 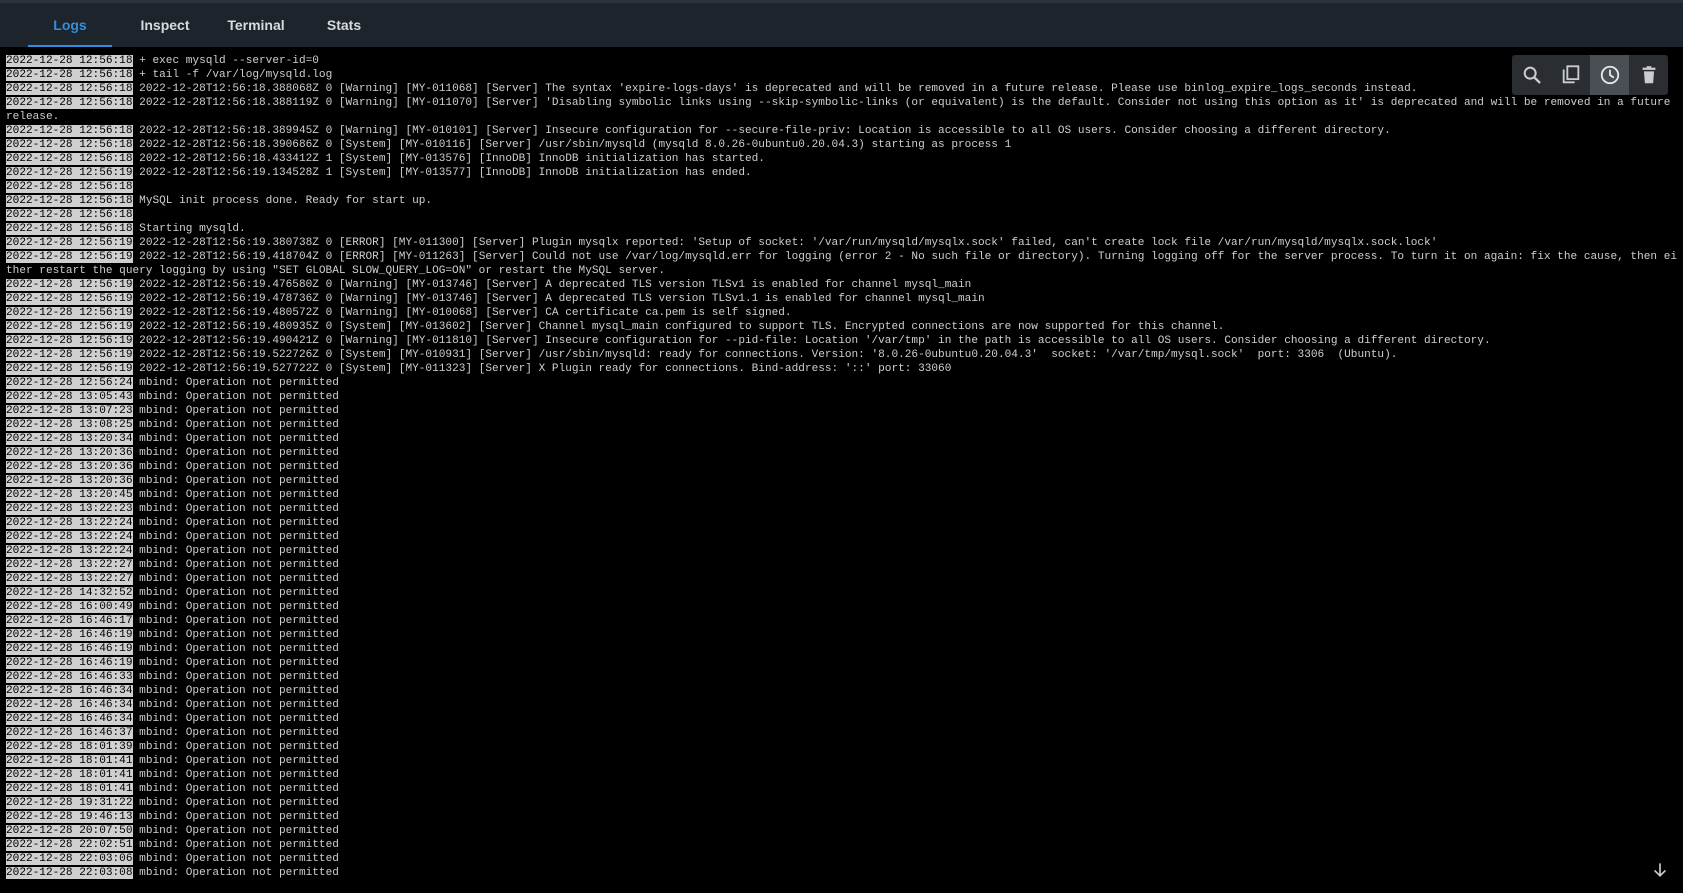 What do you see at coordinates (842, 229) in the screenshot?
I see `log-line: 2022-12-28 12:56:18 Starting mysqld.` at bounding box center [842, 229].